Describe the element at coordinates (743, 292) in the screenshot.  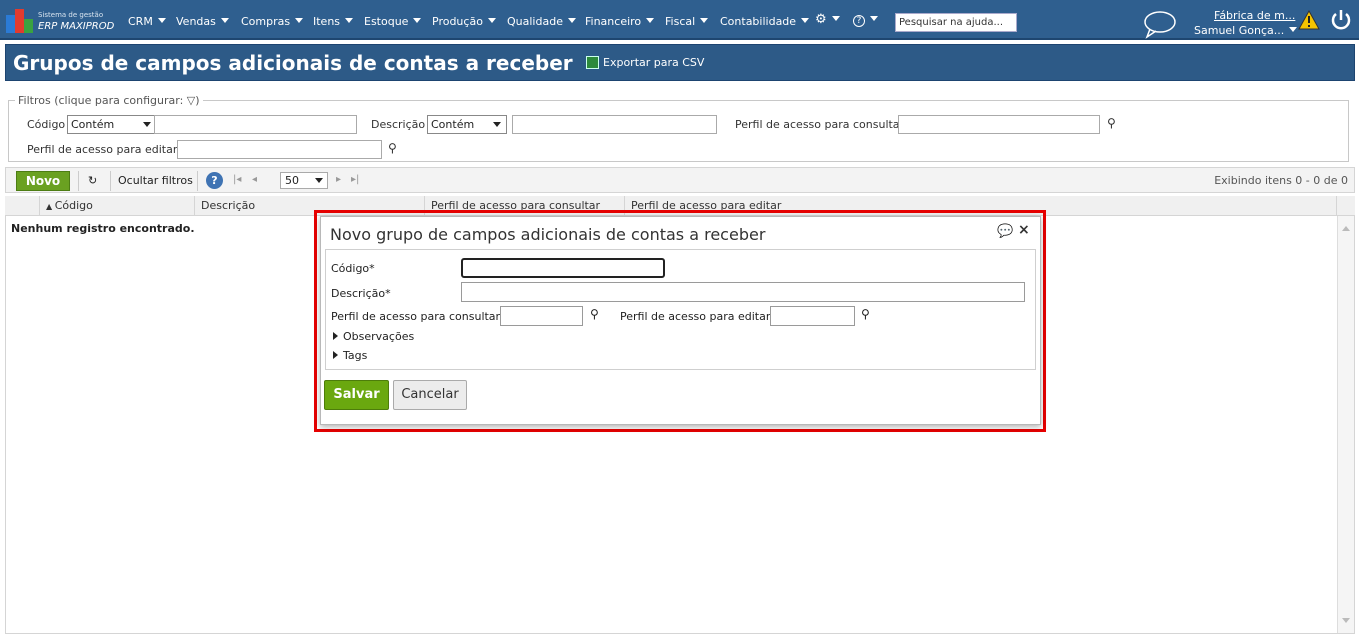
I see `descricao-input` at that location.